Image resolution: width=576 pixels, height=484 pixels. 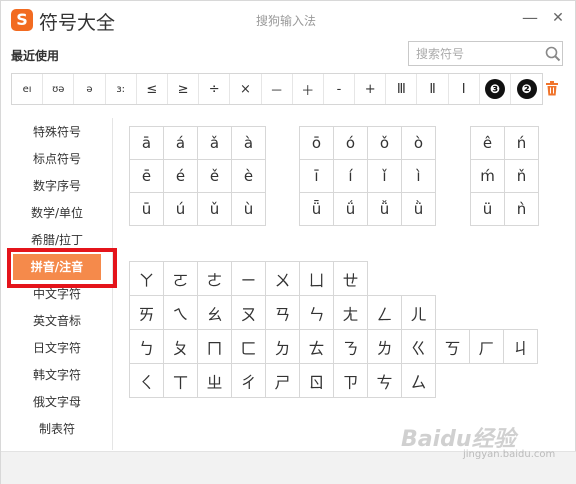 I want to click on recent-symbol-cell: ❷, so click(x=526, y=89).